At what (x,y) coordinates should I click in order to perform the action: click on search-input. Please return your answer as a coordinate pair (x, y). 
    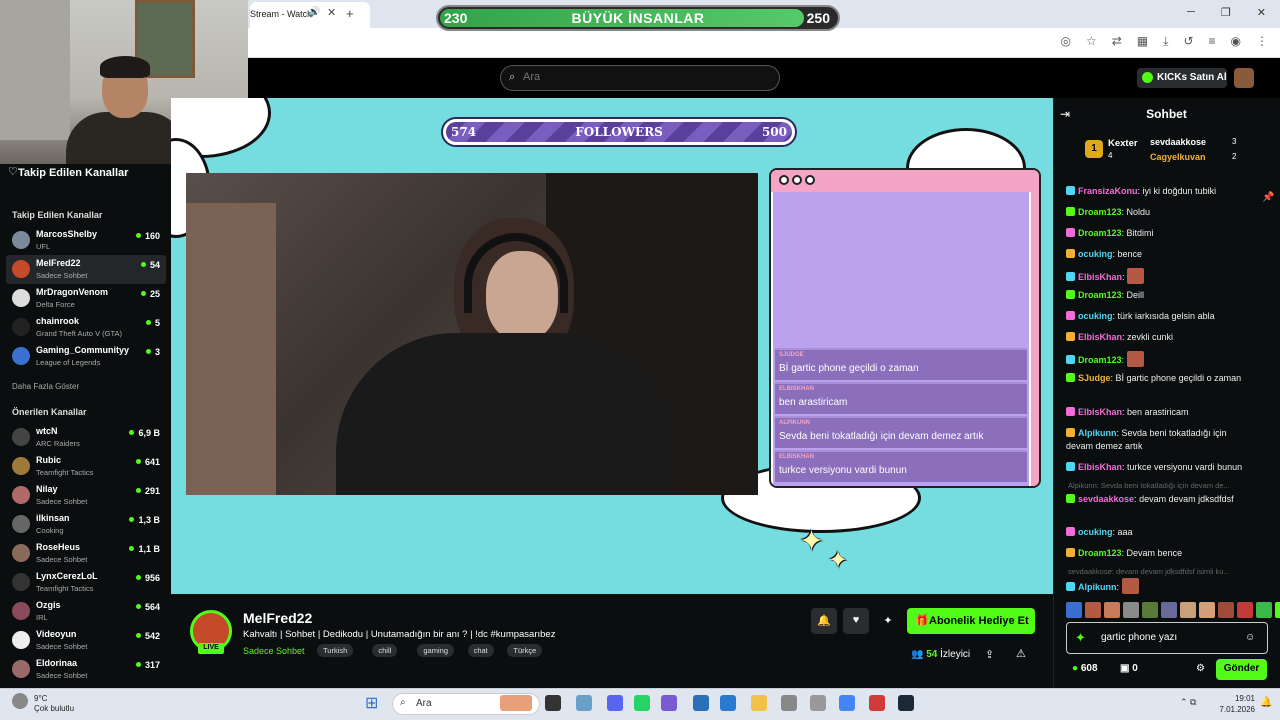
    Looking at the image, I should click on (623, 77).